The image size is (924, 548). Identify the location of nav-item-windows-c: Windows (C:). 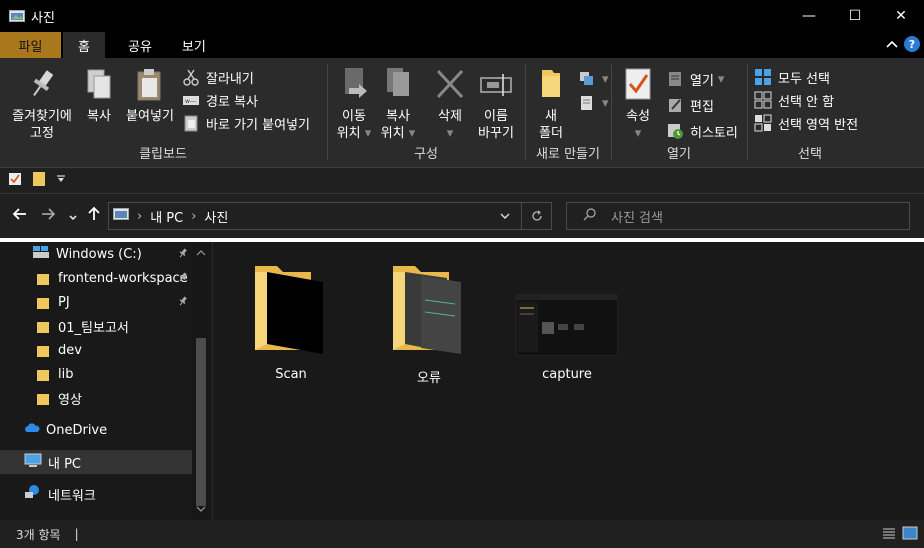
(96, 254).